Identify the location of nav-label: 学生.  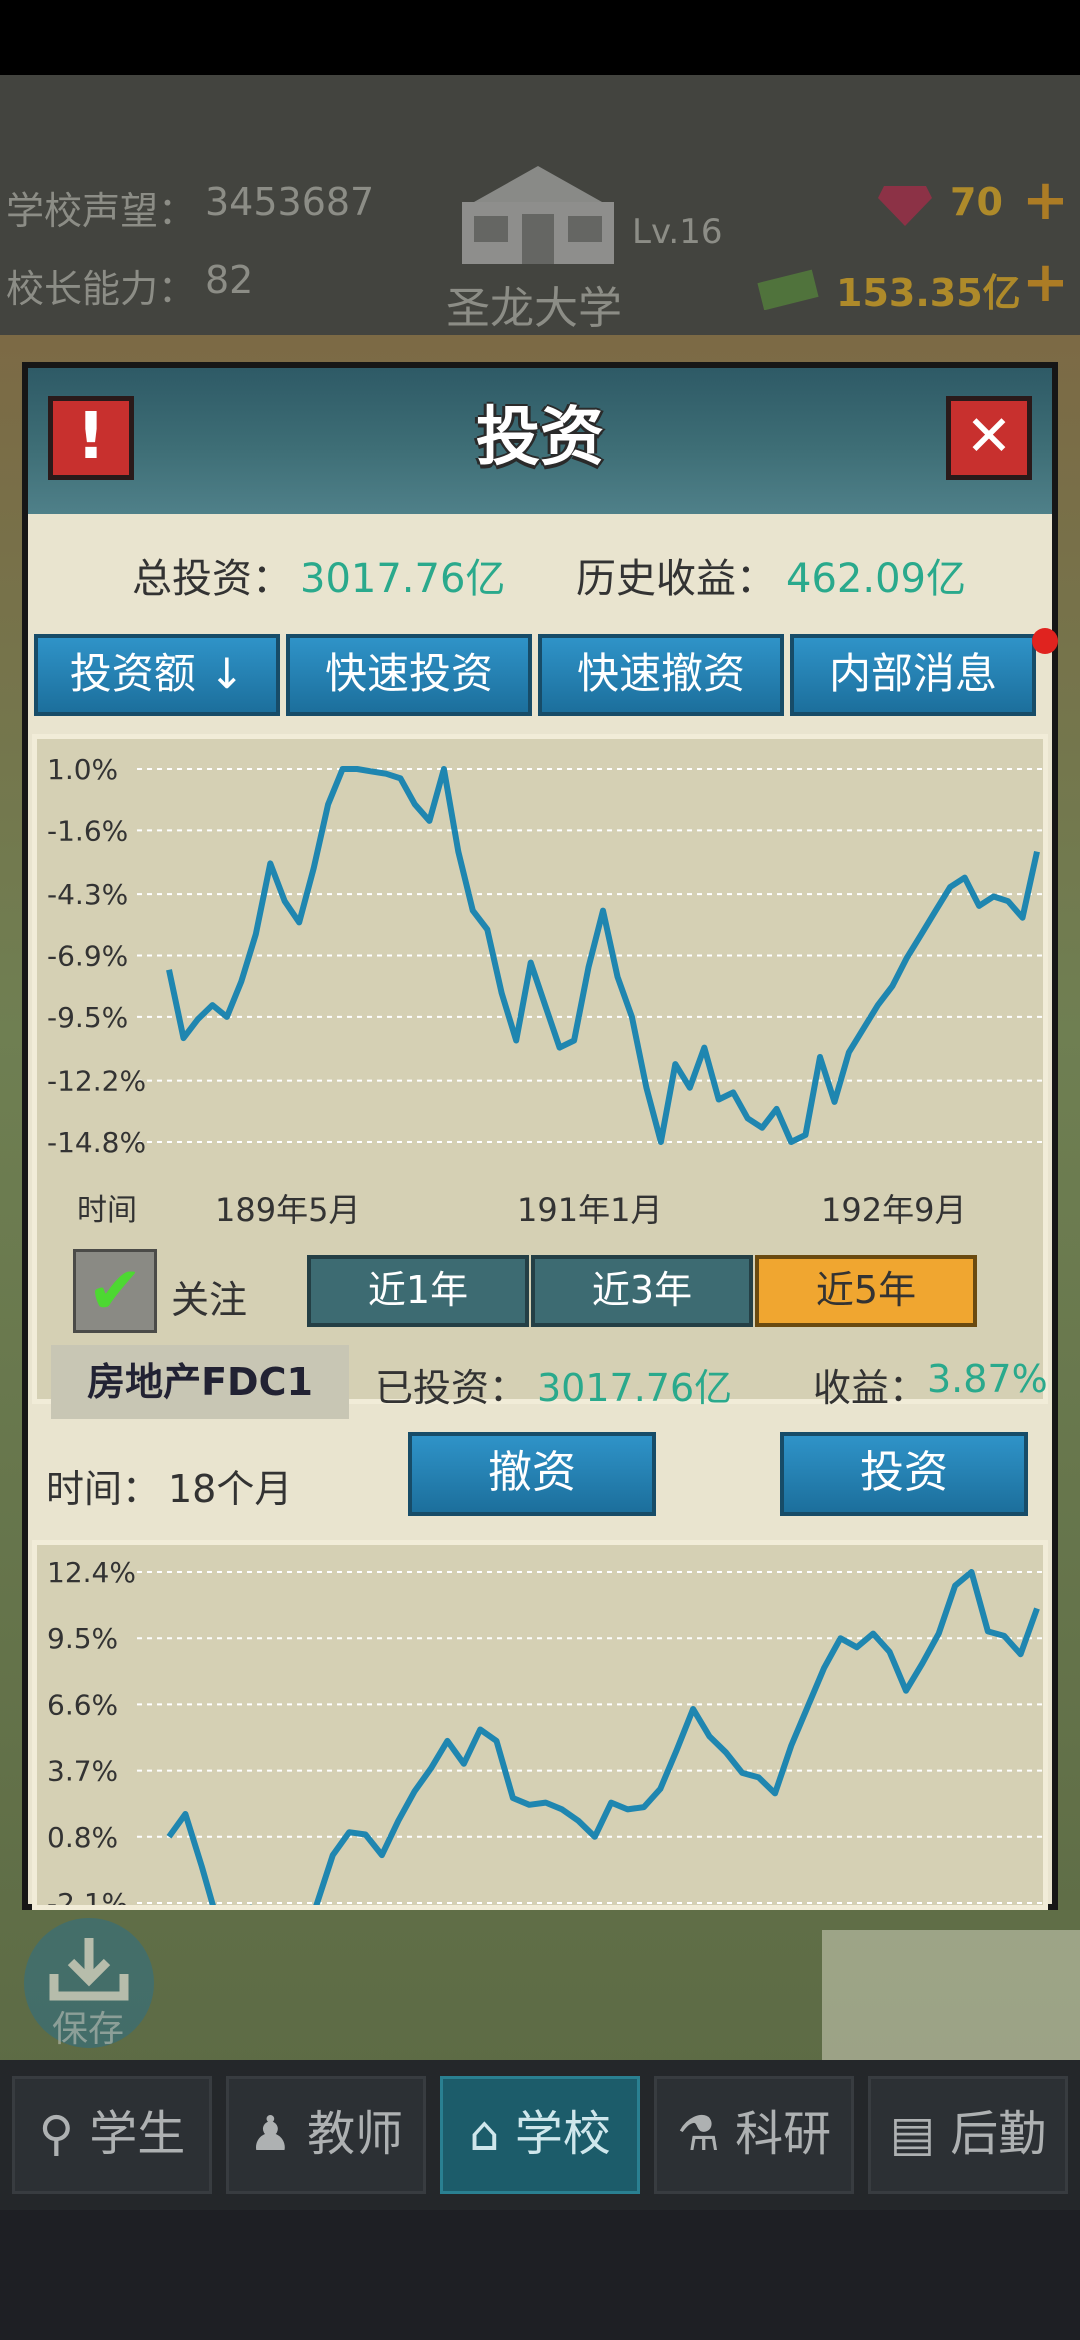
(137, 2134).